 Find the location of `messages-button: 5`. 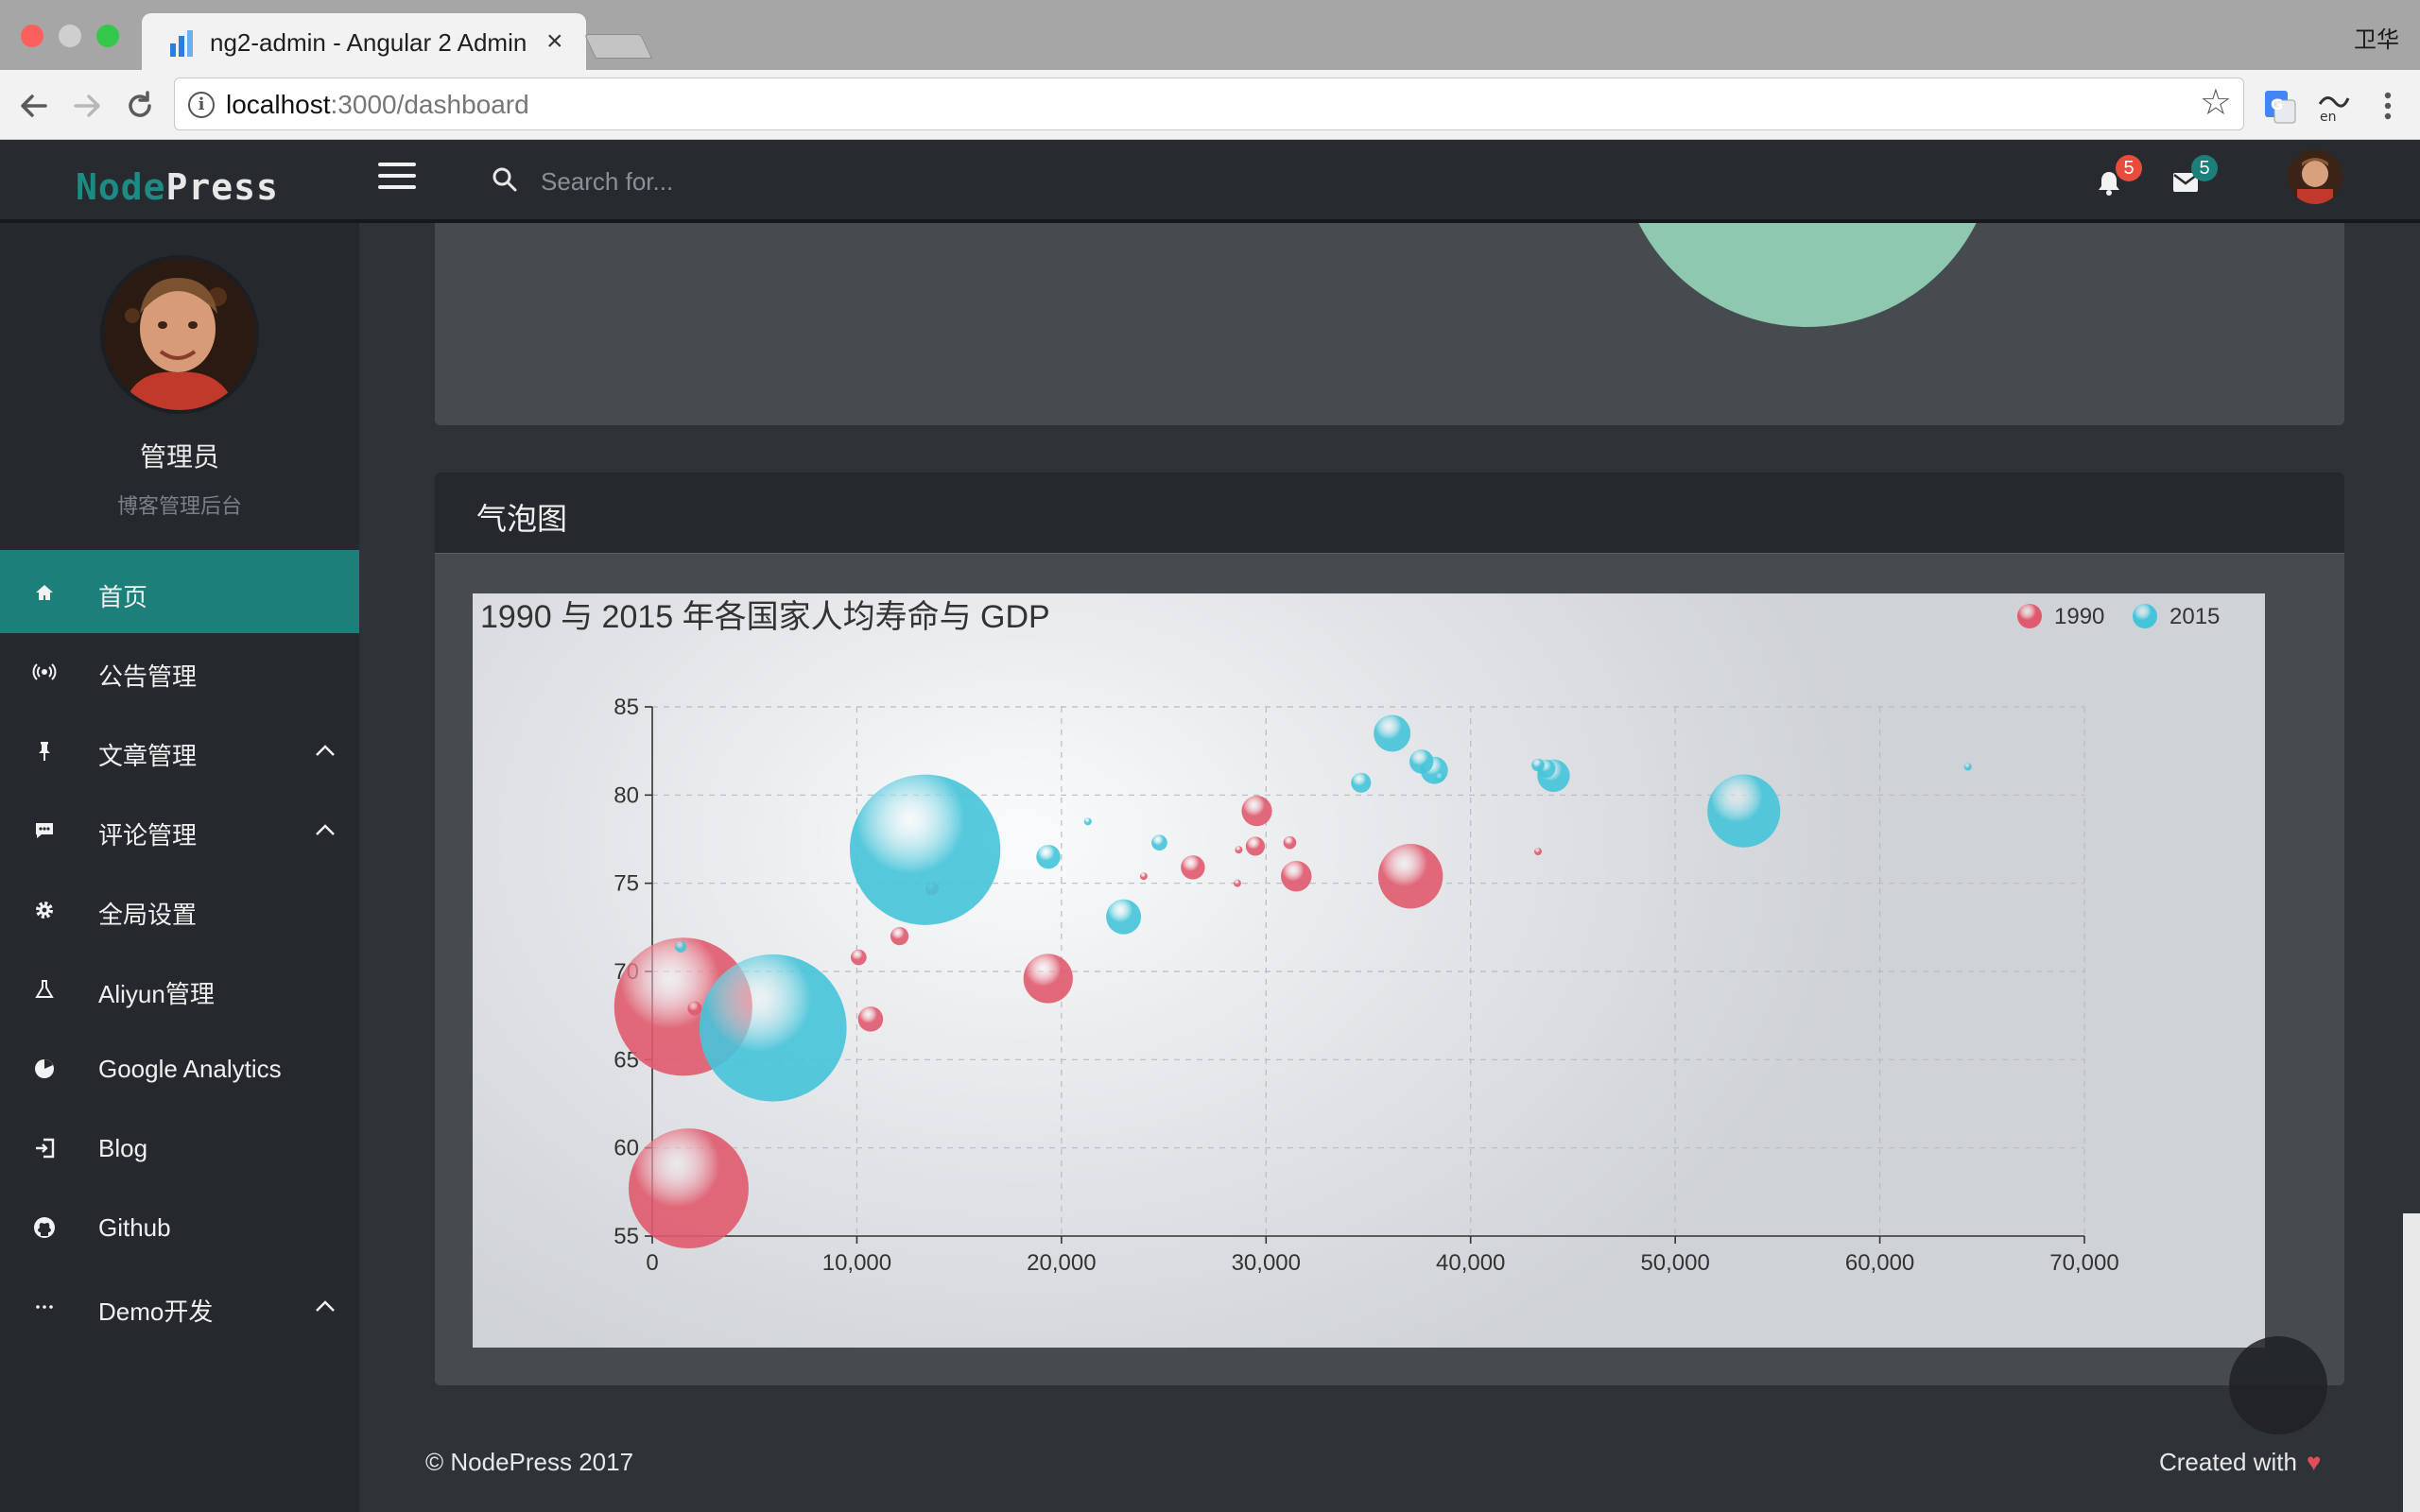

messages-button: 5 is located at coordinates (2195, 177).